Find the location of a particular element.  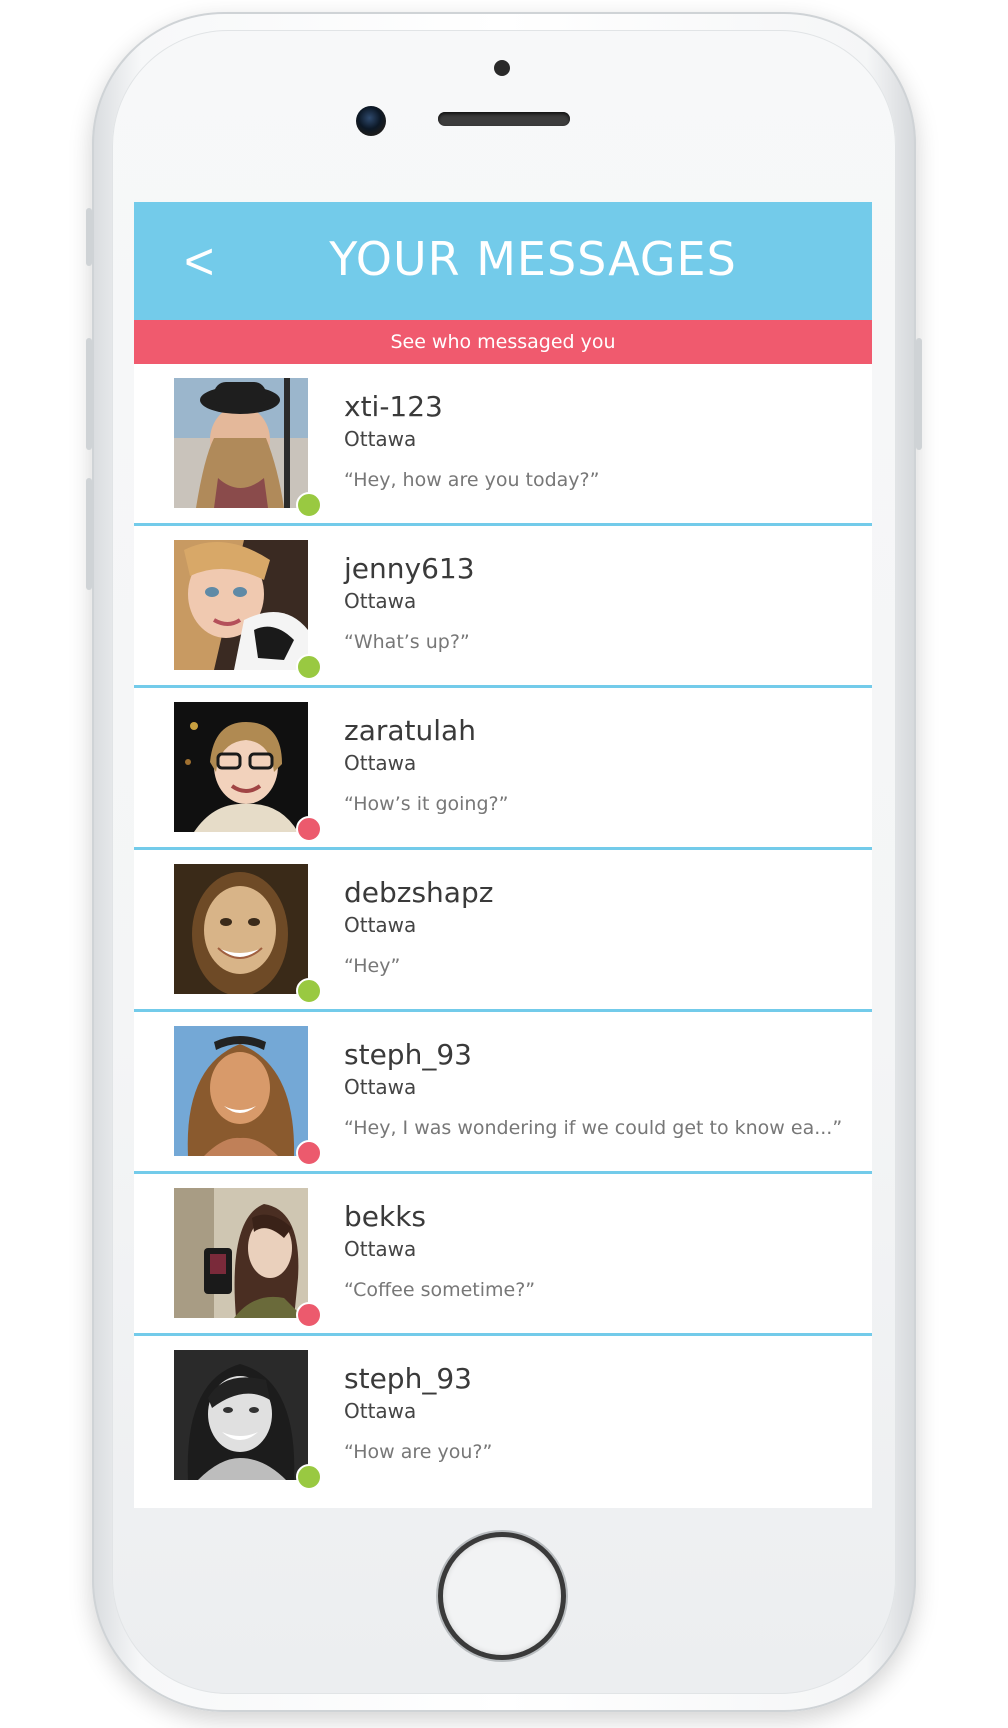

message-info: jenny613 Ottawa “What’s up?” is located at coordinates (598, 603).